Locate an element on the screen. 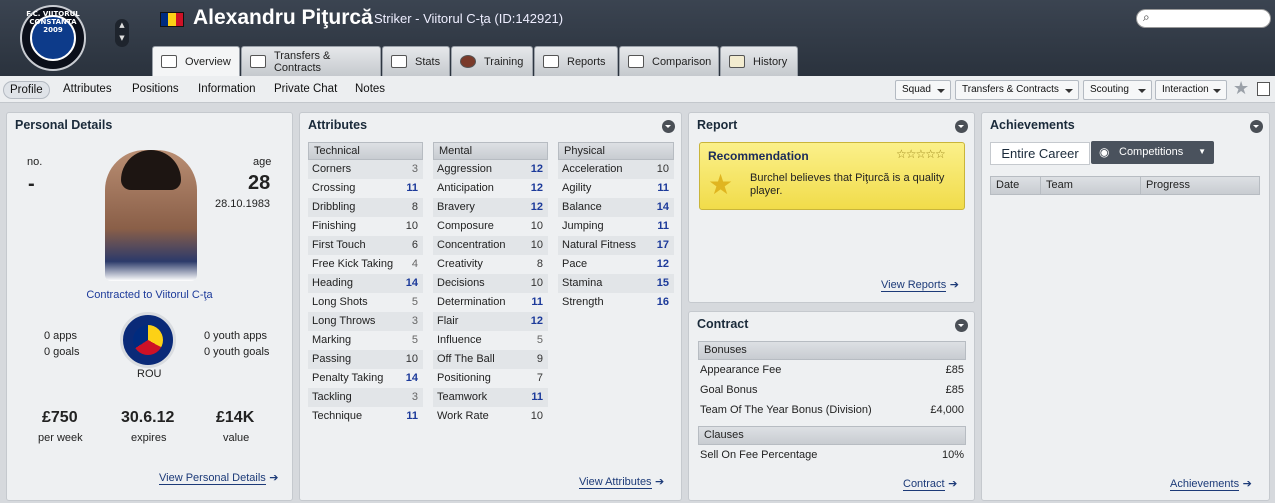  attribute-row: Marking 5 is located at coordinates (365, 340).